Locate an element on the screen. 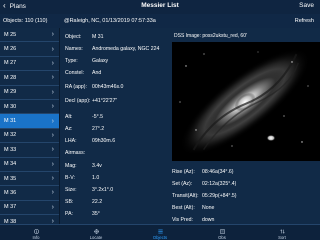  tab-sort: Sort is located at coordinates (282, 233).